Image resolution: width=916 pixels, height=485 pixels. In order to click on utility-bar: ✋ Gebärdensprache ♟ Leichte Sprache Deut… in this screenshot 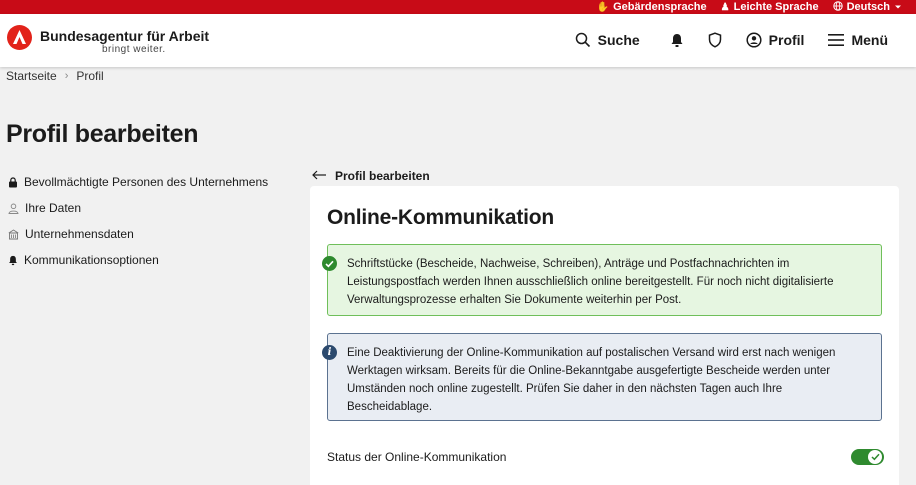, I will do `click(458, 7)`.